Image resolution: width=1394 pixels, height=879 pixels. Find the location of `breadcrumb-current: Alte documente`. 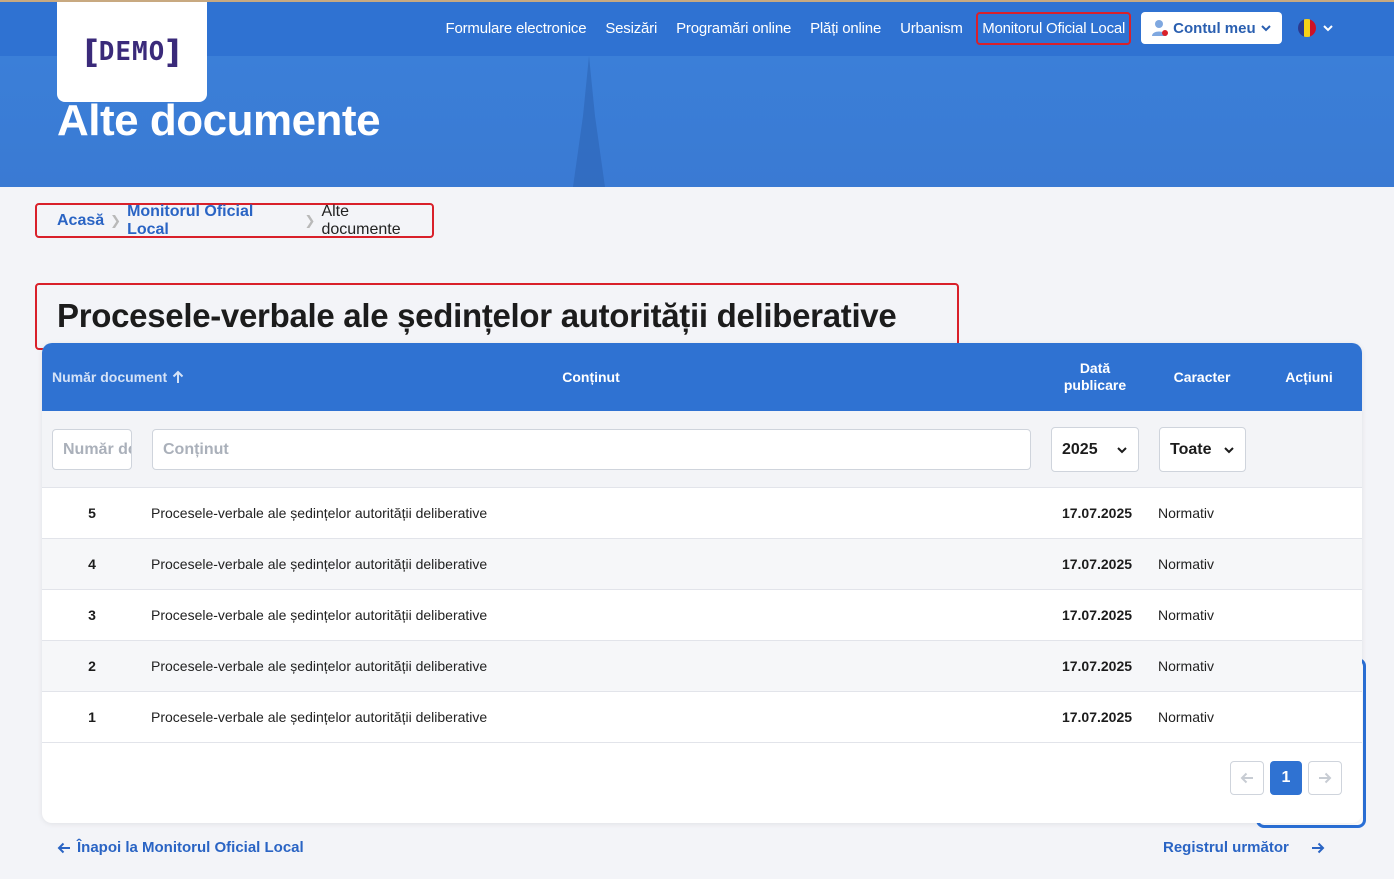

breadcrumb-current: Alte documente is located at coordinates (361, 220).